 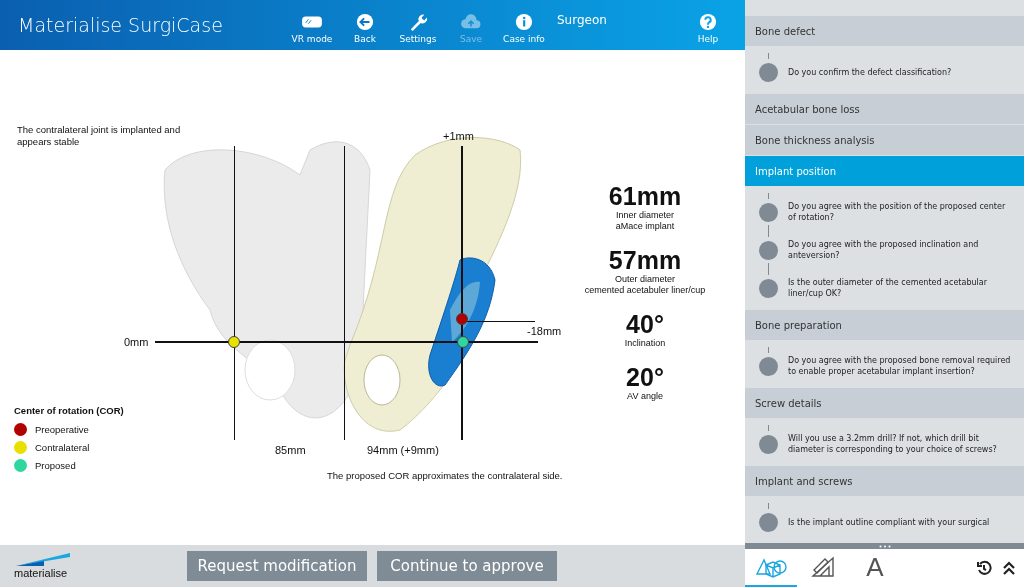 I want to click on legend-title: Center of rotation (COR), so click(x=69, y=410).